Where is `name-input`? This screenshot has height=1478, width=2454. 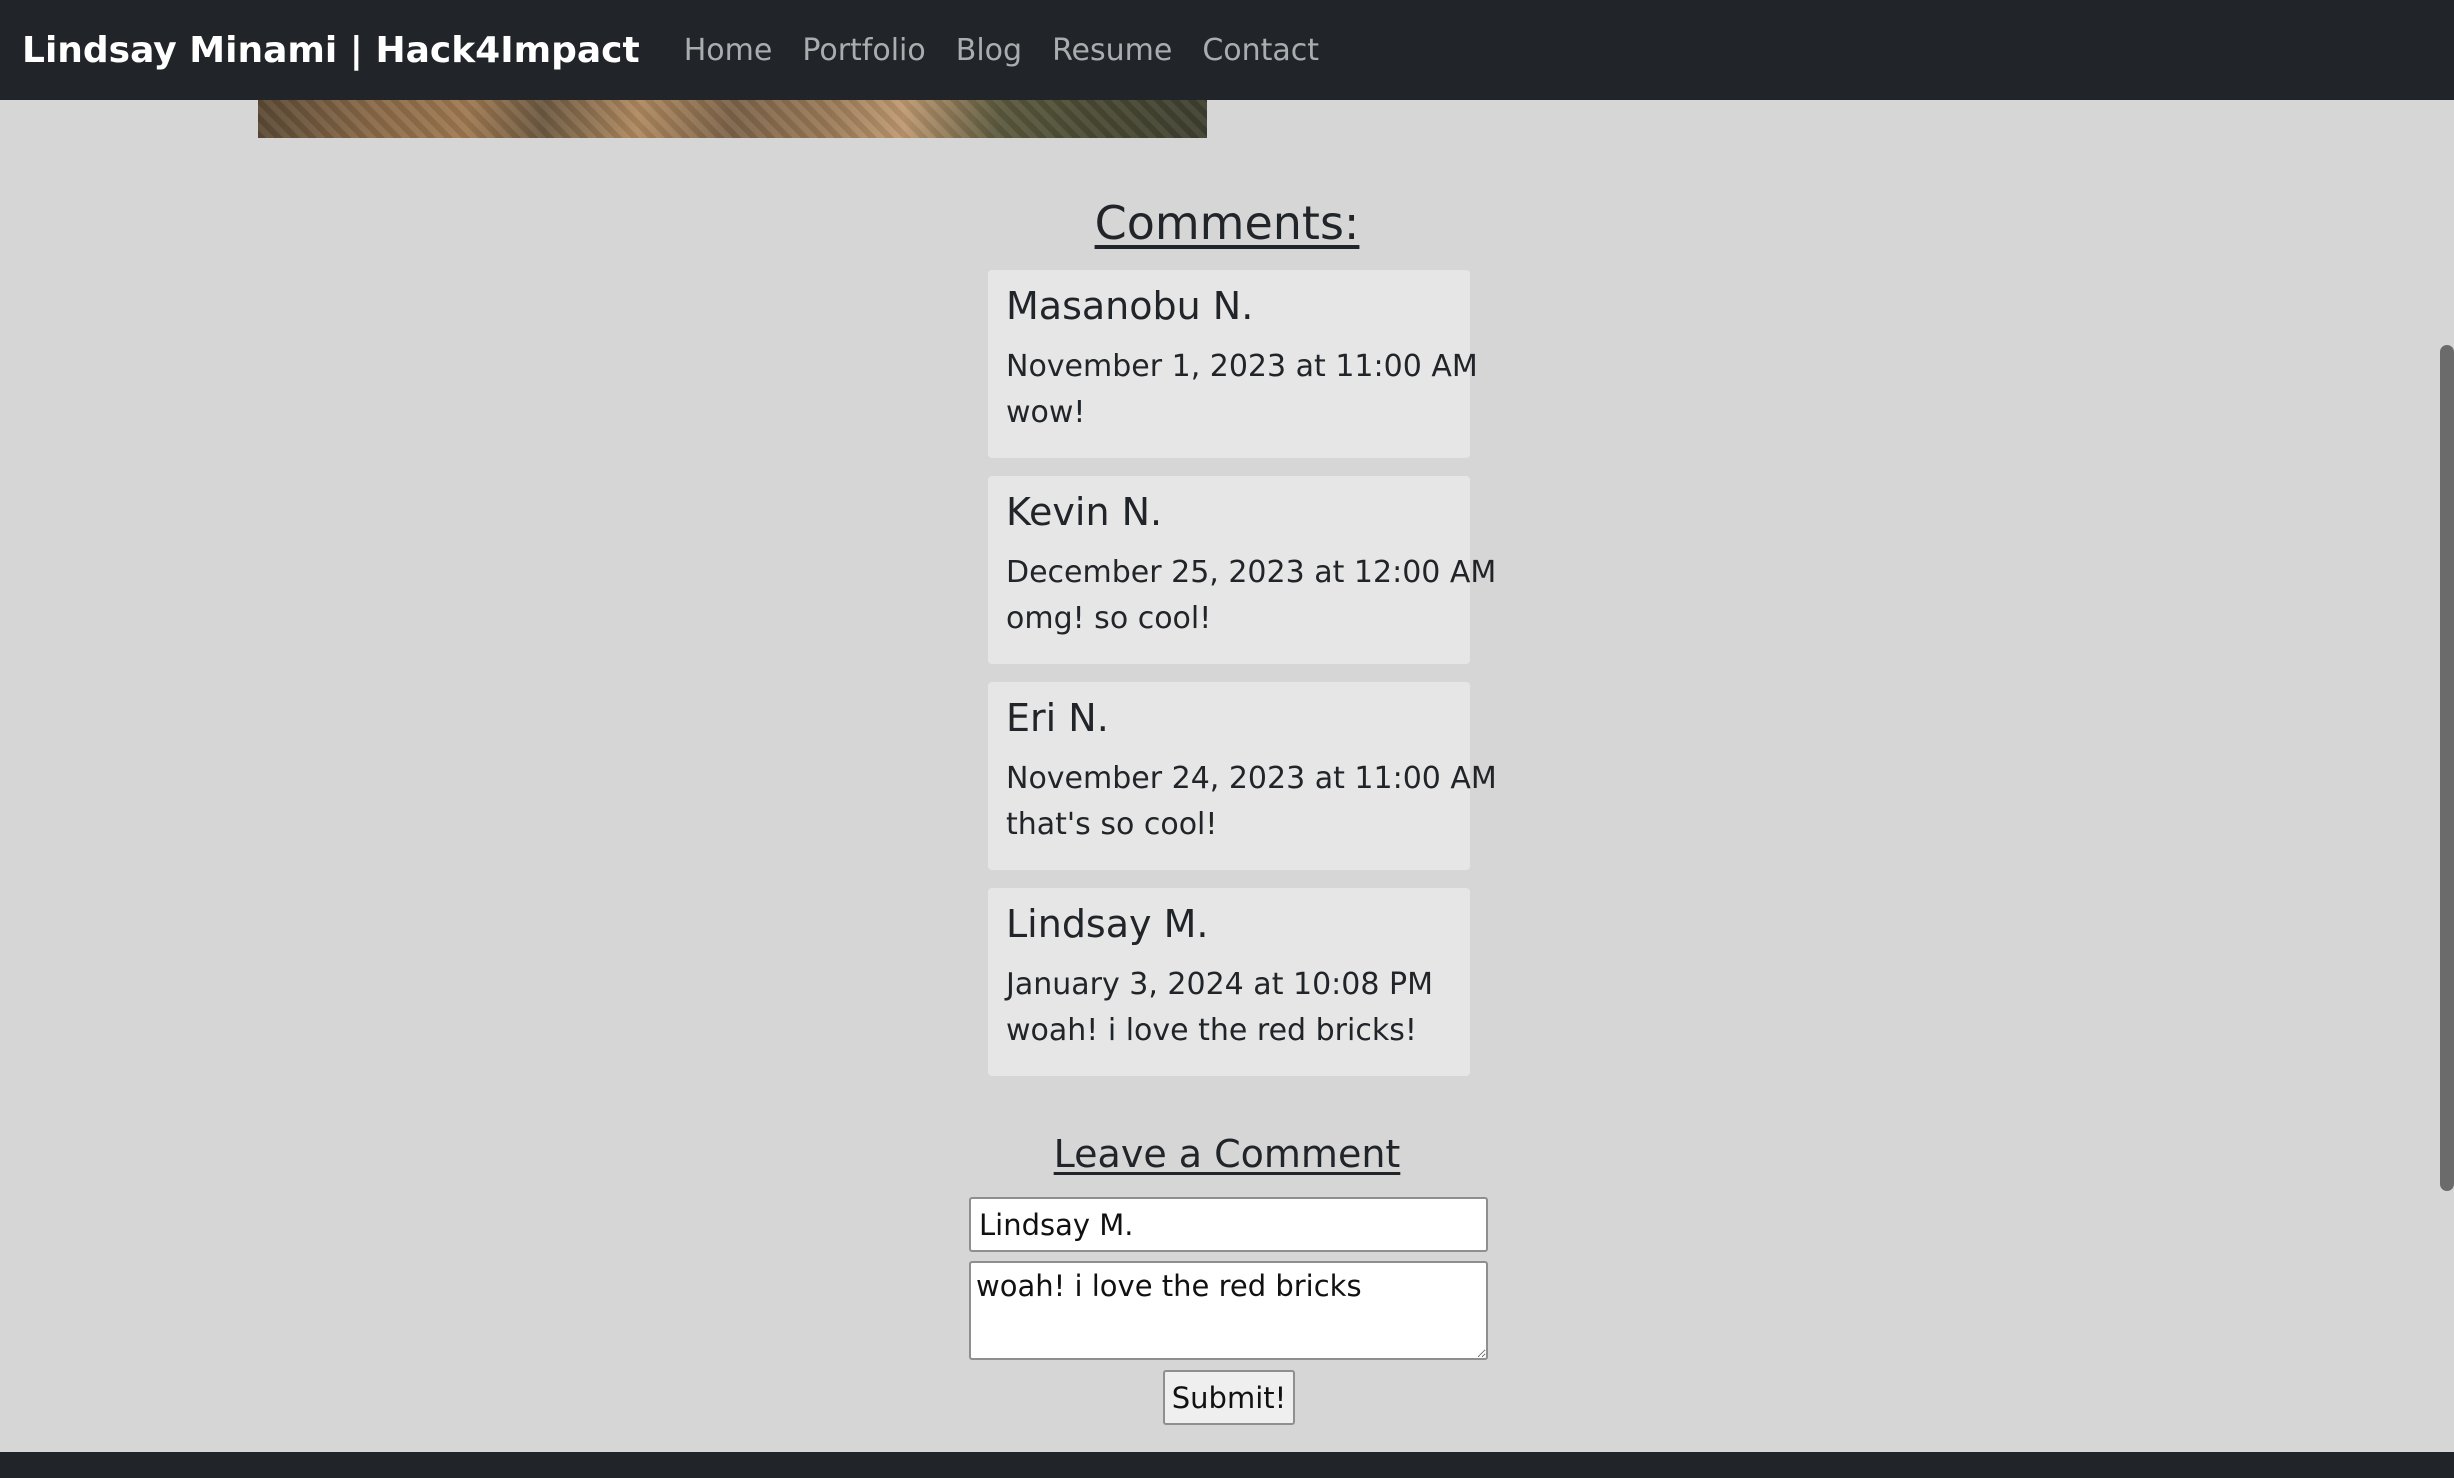 name-input is located at coordinates (1228, 1224).